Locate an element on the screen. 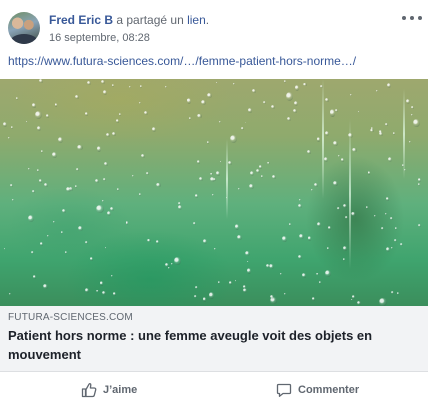 The image size is (428, 408). author-name-link: Fred Eric B is located at coordinates (81, 20).